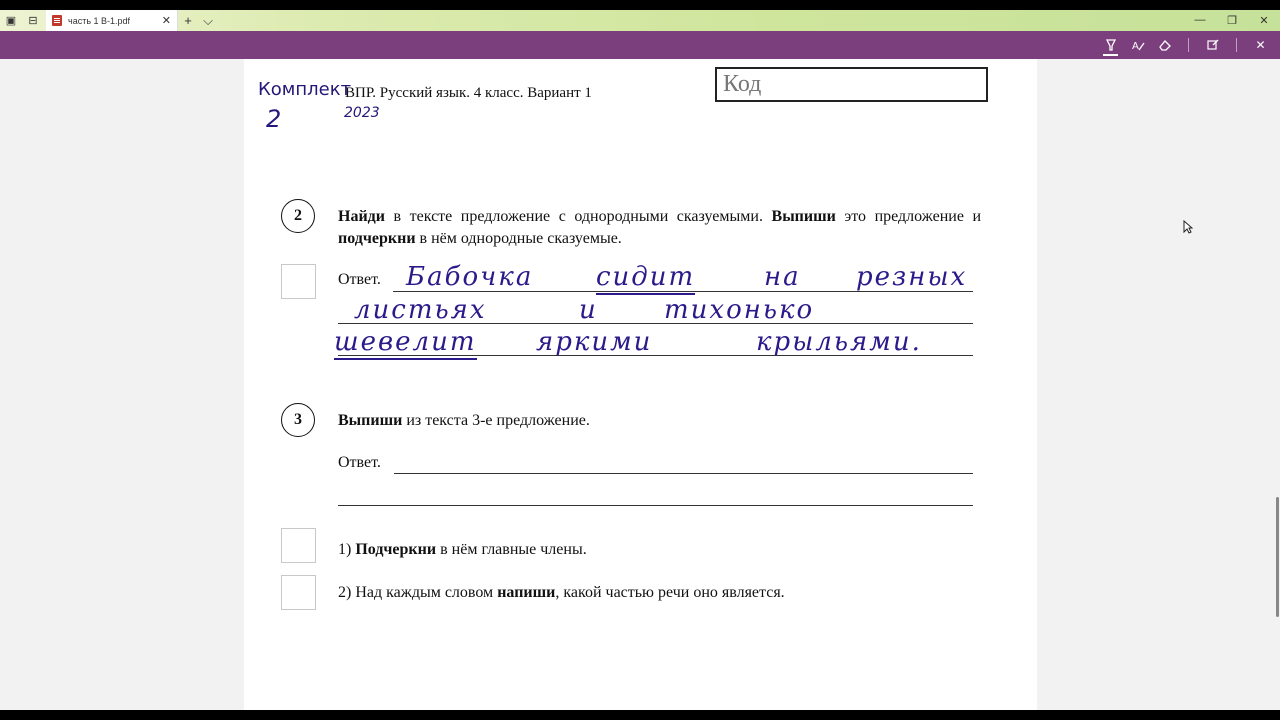  Describe the element at coordinates (511, 549) in the screenshot. I see `text-span: в нём главные члены.` at that location.